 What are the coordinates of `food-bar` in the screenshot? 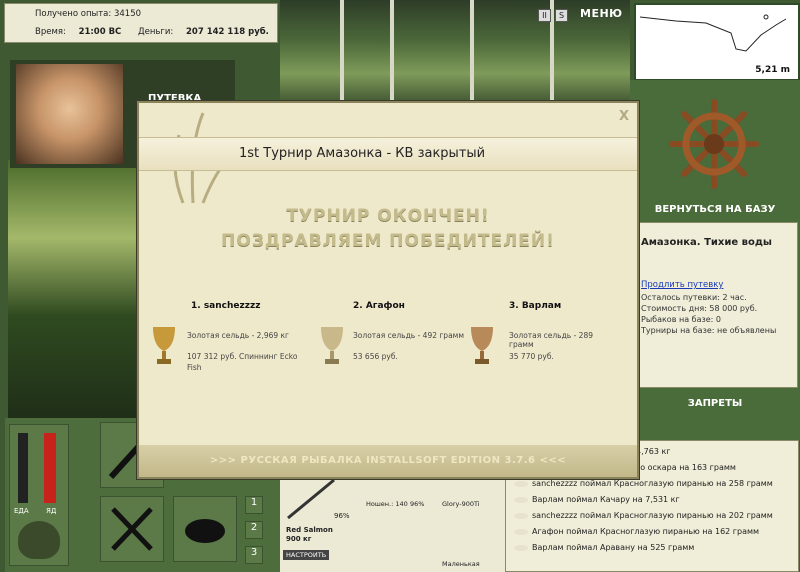 It's located at (23, 468).